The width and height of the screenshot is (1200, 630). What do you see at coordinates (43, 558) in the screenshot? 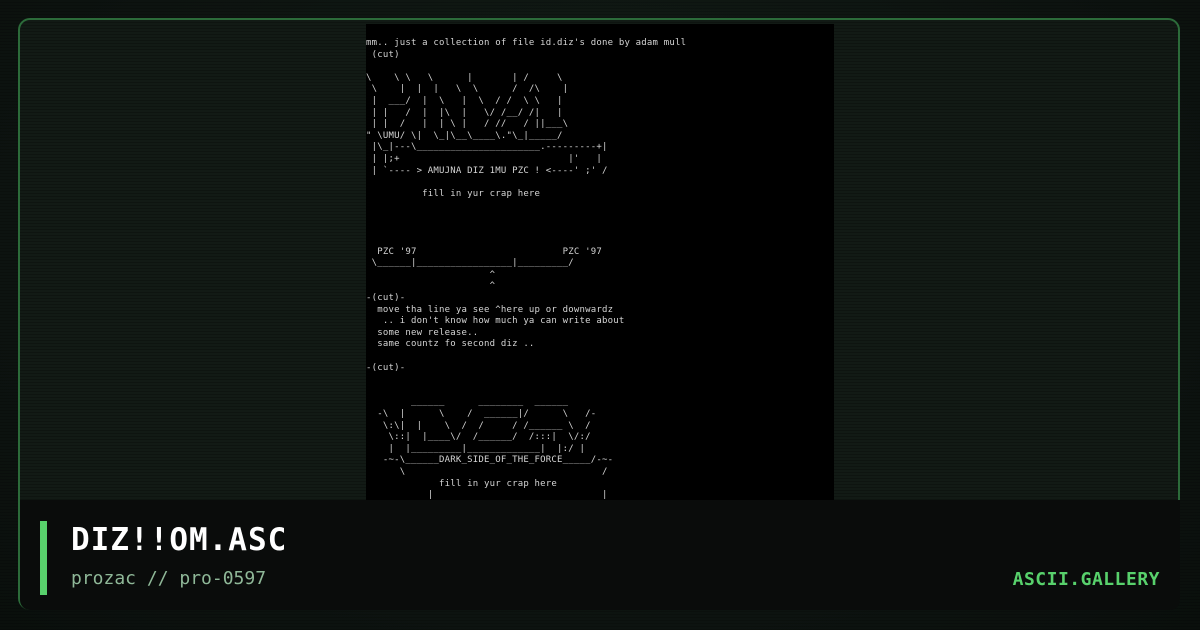
I see `accent-bar` at bounding box center [43, 558].